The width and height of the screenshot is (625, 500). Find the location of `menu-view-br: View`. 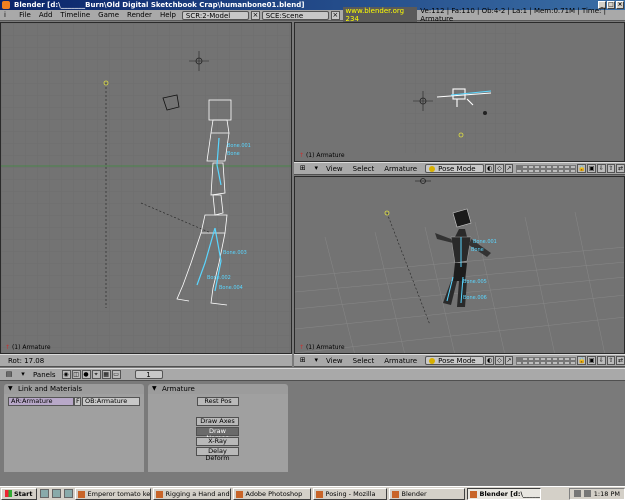

menu-view-br: View is located at coordinates (334, 361).